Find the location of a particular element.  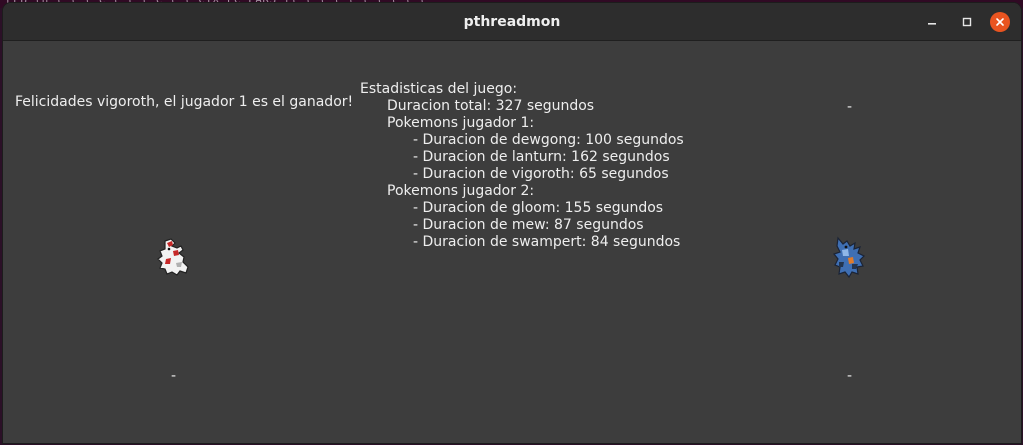

close-button is located at coordinates (1000, 22).